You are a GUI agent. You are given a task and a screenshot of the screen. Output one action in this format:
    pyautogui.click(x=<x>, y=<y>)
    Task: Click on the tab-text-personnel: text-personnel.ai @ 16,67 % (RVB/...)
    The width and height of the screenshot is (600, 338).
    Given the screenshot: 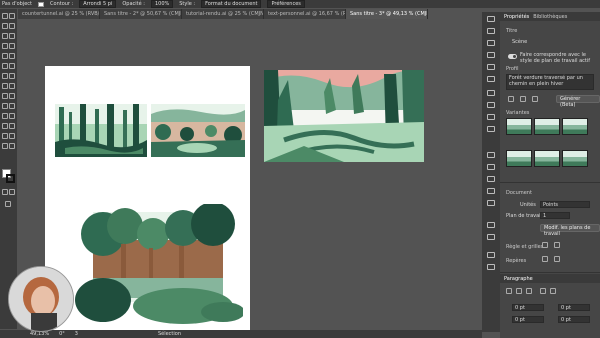 What is the action you would take?
    pyautogui.click(x=305, y=14)
    